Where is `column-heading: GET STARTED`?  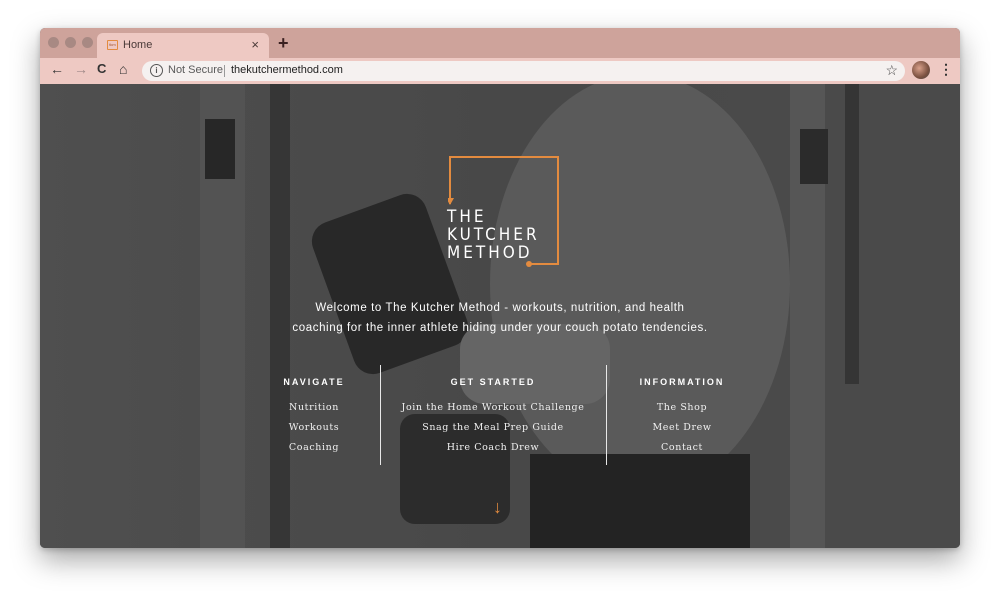 column-heading: GET STARTED is located at coordinates (493, 382).